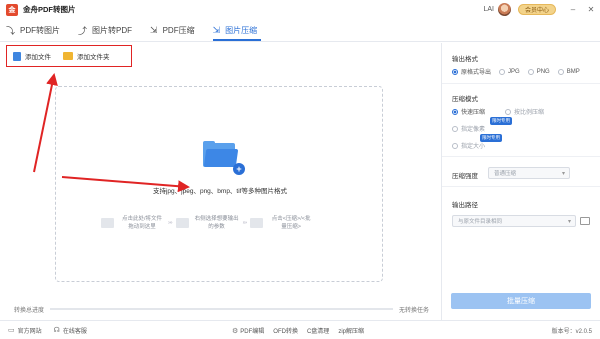 The image size is (600, 339). What do you see at coordinates (248, 331) in the screenshot?
I see `pdf-edit-link: ⚙ PDF编辑` at bounding box center [248, 331].